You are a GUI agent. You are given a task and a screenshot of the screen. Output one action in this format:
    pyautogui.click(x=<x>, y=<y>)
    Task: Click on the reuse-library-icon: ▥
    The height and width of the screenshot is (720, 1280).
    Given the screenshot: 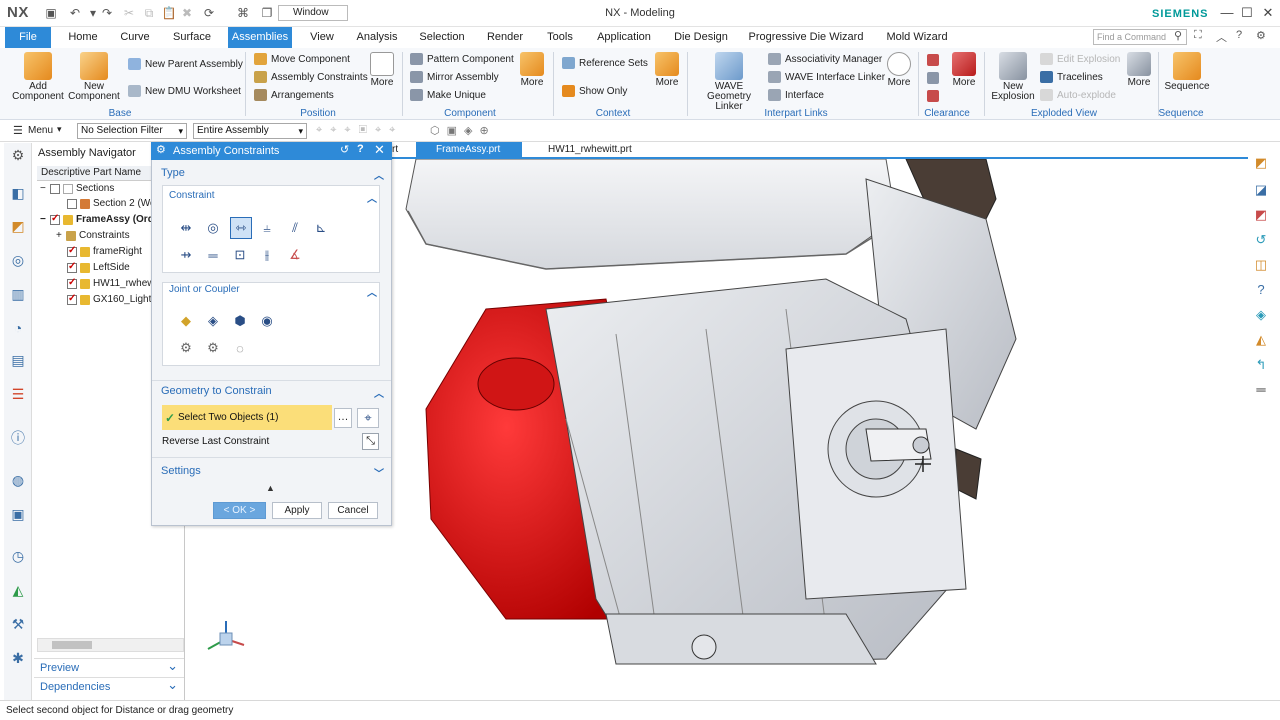 What is the action you would take?
    pyautogui.click(x=18, y=294)
    